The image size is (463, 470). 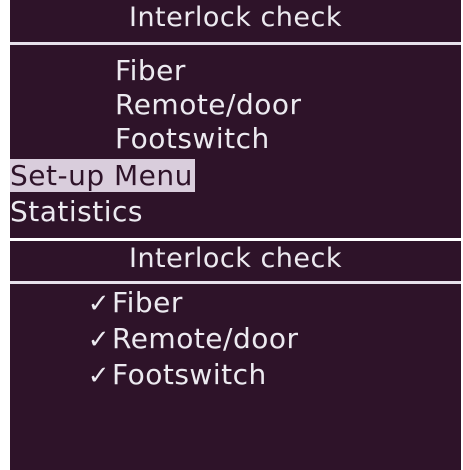 What do you see at coordinates (147, 302) in the screenshot?
I see `check-item-label: Fiber` at bounding box center [147, 302].